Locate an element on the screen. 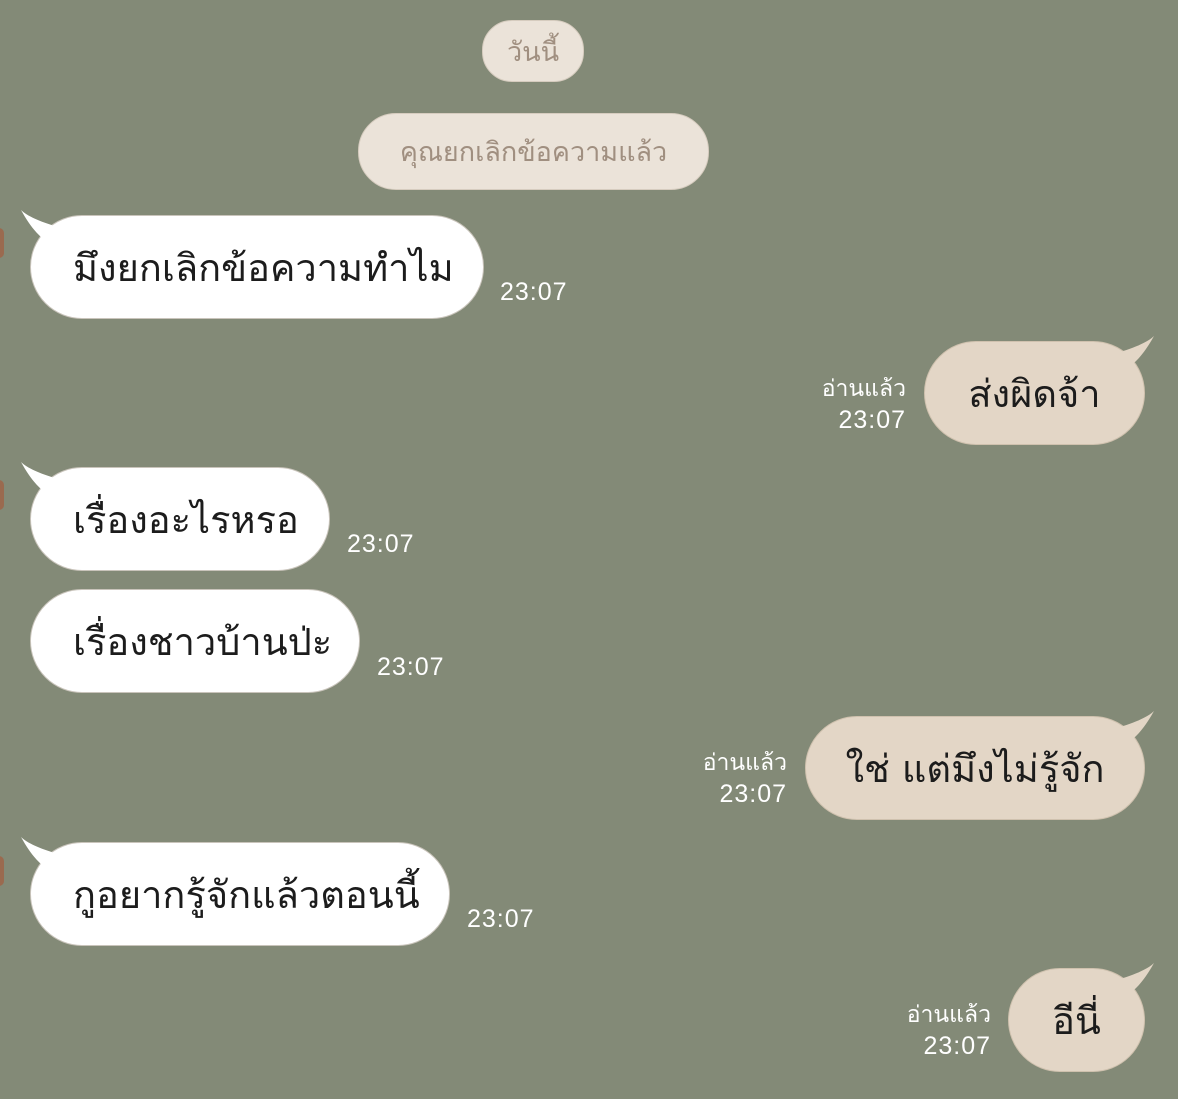 The image size is (1178, 1099). date-separator: วันนี้ is located at coordinates (533, 51).